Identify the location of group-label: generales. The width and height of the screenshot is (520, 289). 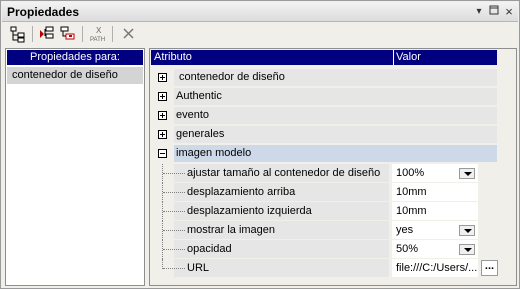
(200, 134).